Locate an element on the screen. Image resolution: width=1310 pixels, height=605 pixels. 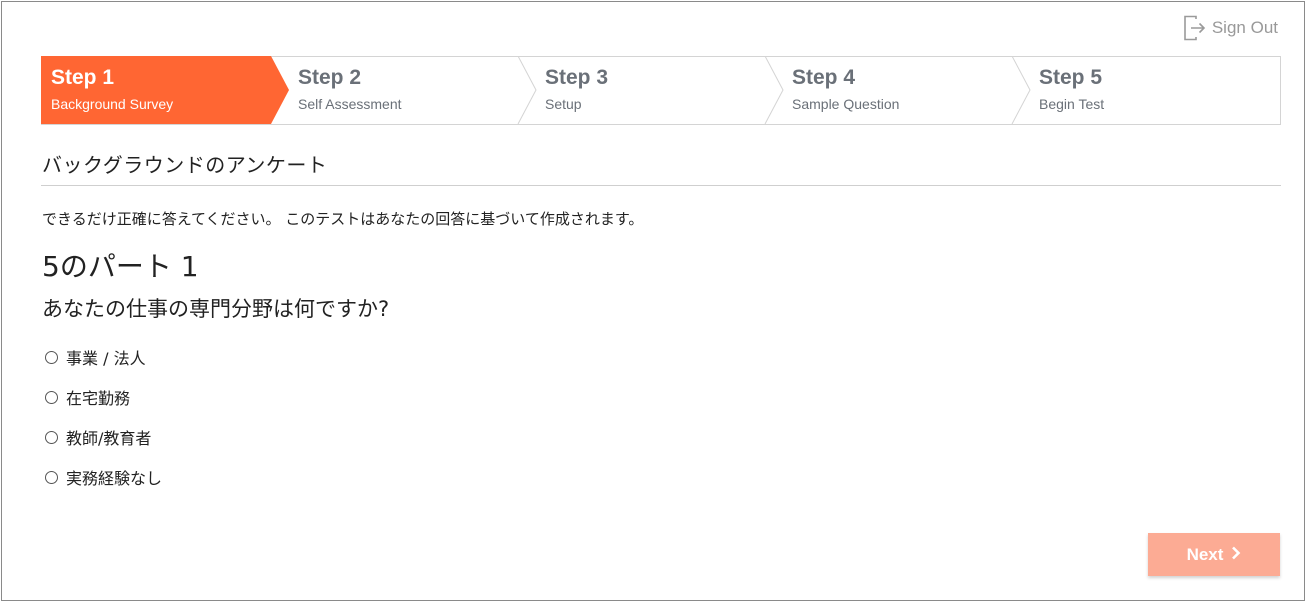
chevron-right-icon is located at coordinates (1236, 555).